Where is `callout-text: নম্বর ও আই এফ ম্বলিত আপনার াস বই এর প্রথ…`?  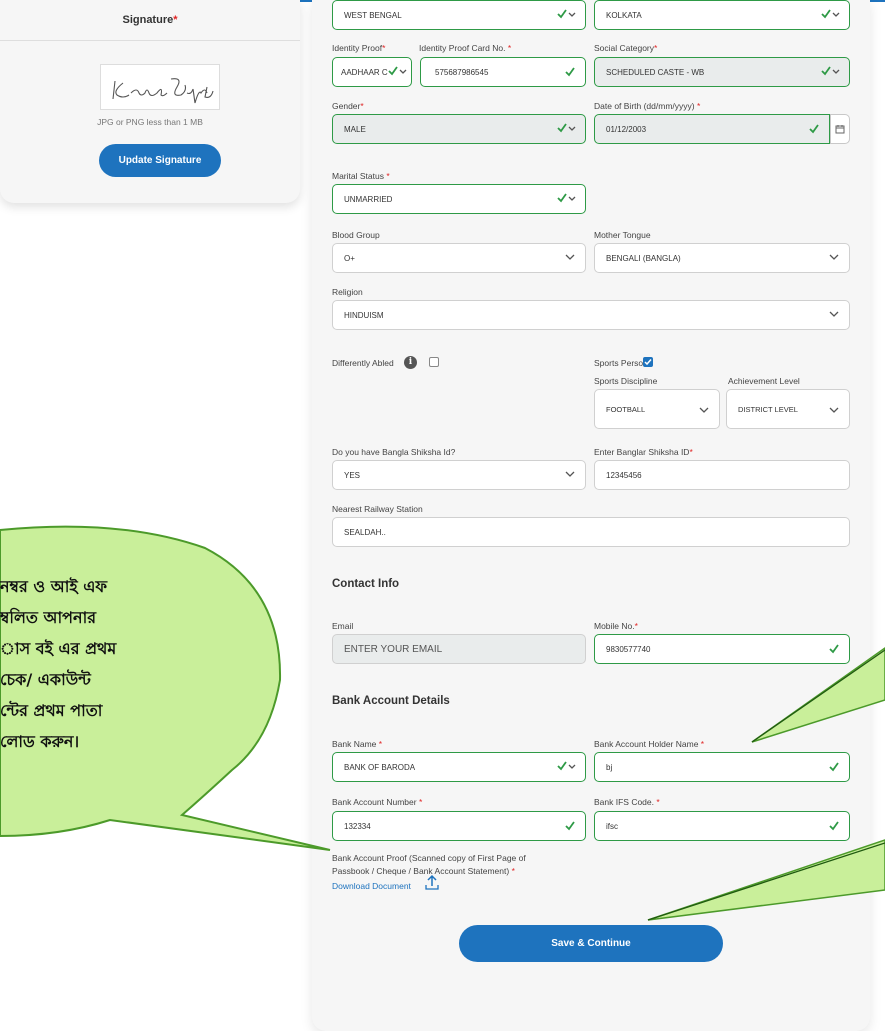 callout-text: নম্বর ও আই এফ ম্বলিত আপনার াস বই এর প্রথ… is located at coordinates (58, 664).